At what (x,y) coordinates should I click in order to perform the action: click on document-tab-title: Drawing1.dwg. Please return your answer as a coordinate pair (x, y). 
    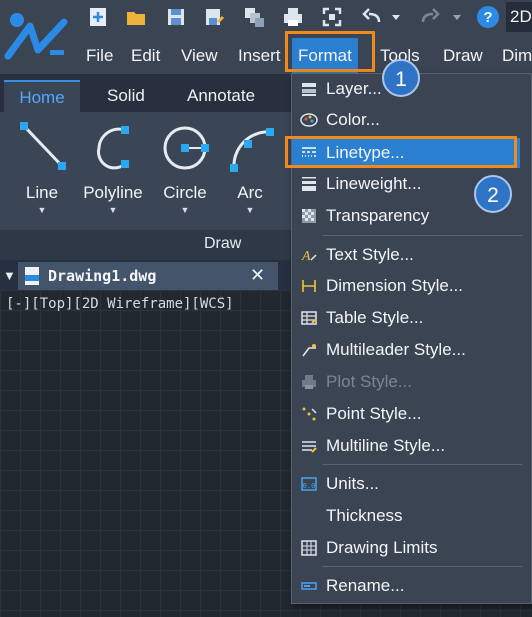
    Looking at the image, I should click on (102, 276).